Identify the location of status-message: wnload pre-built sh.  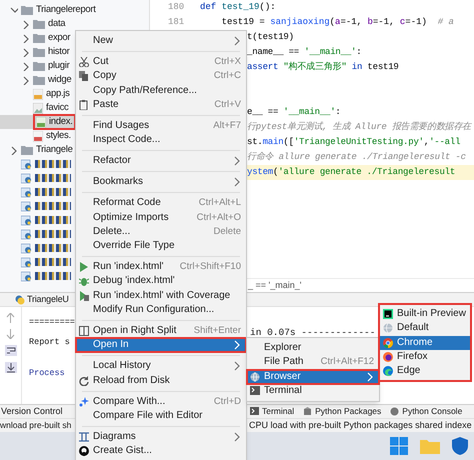
(36, 425).